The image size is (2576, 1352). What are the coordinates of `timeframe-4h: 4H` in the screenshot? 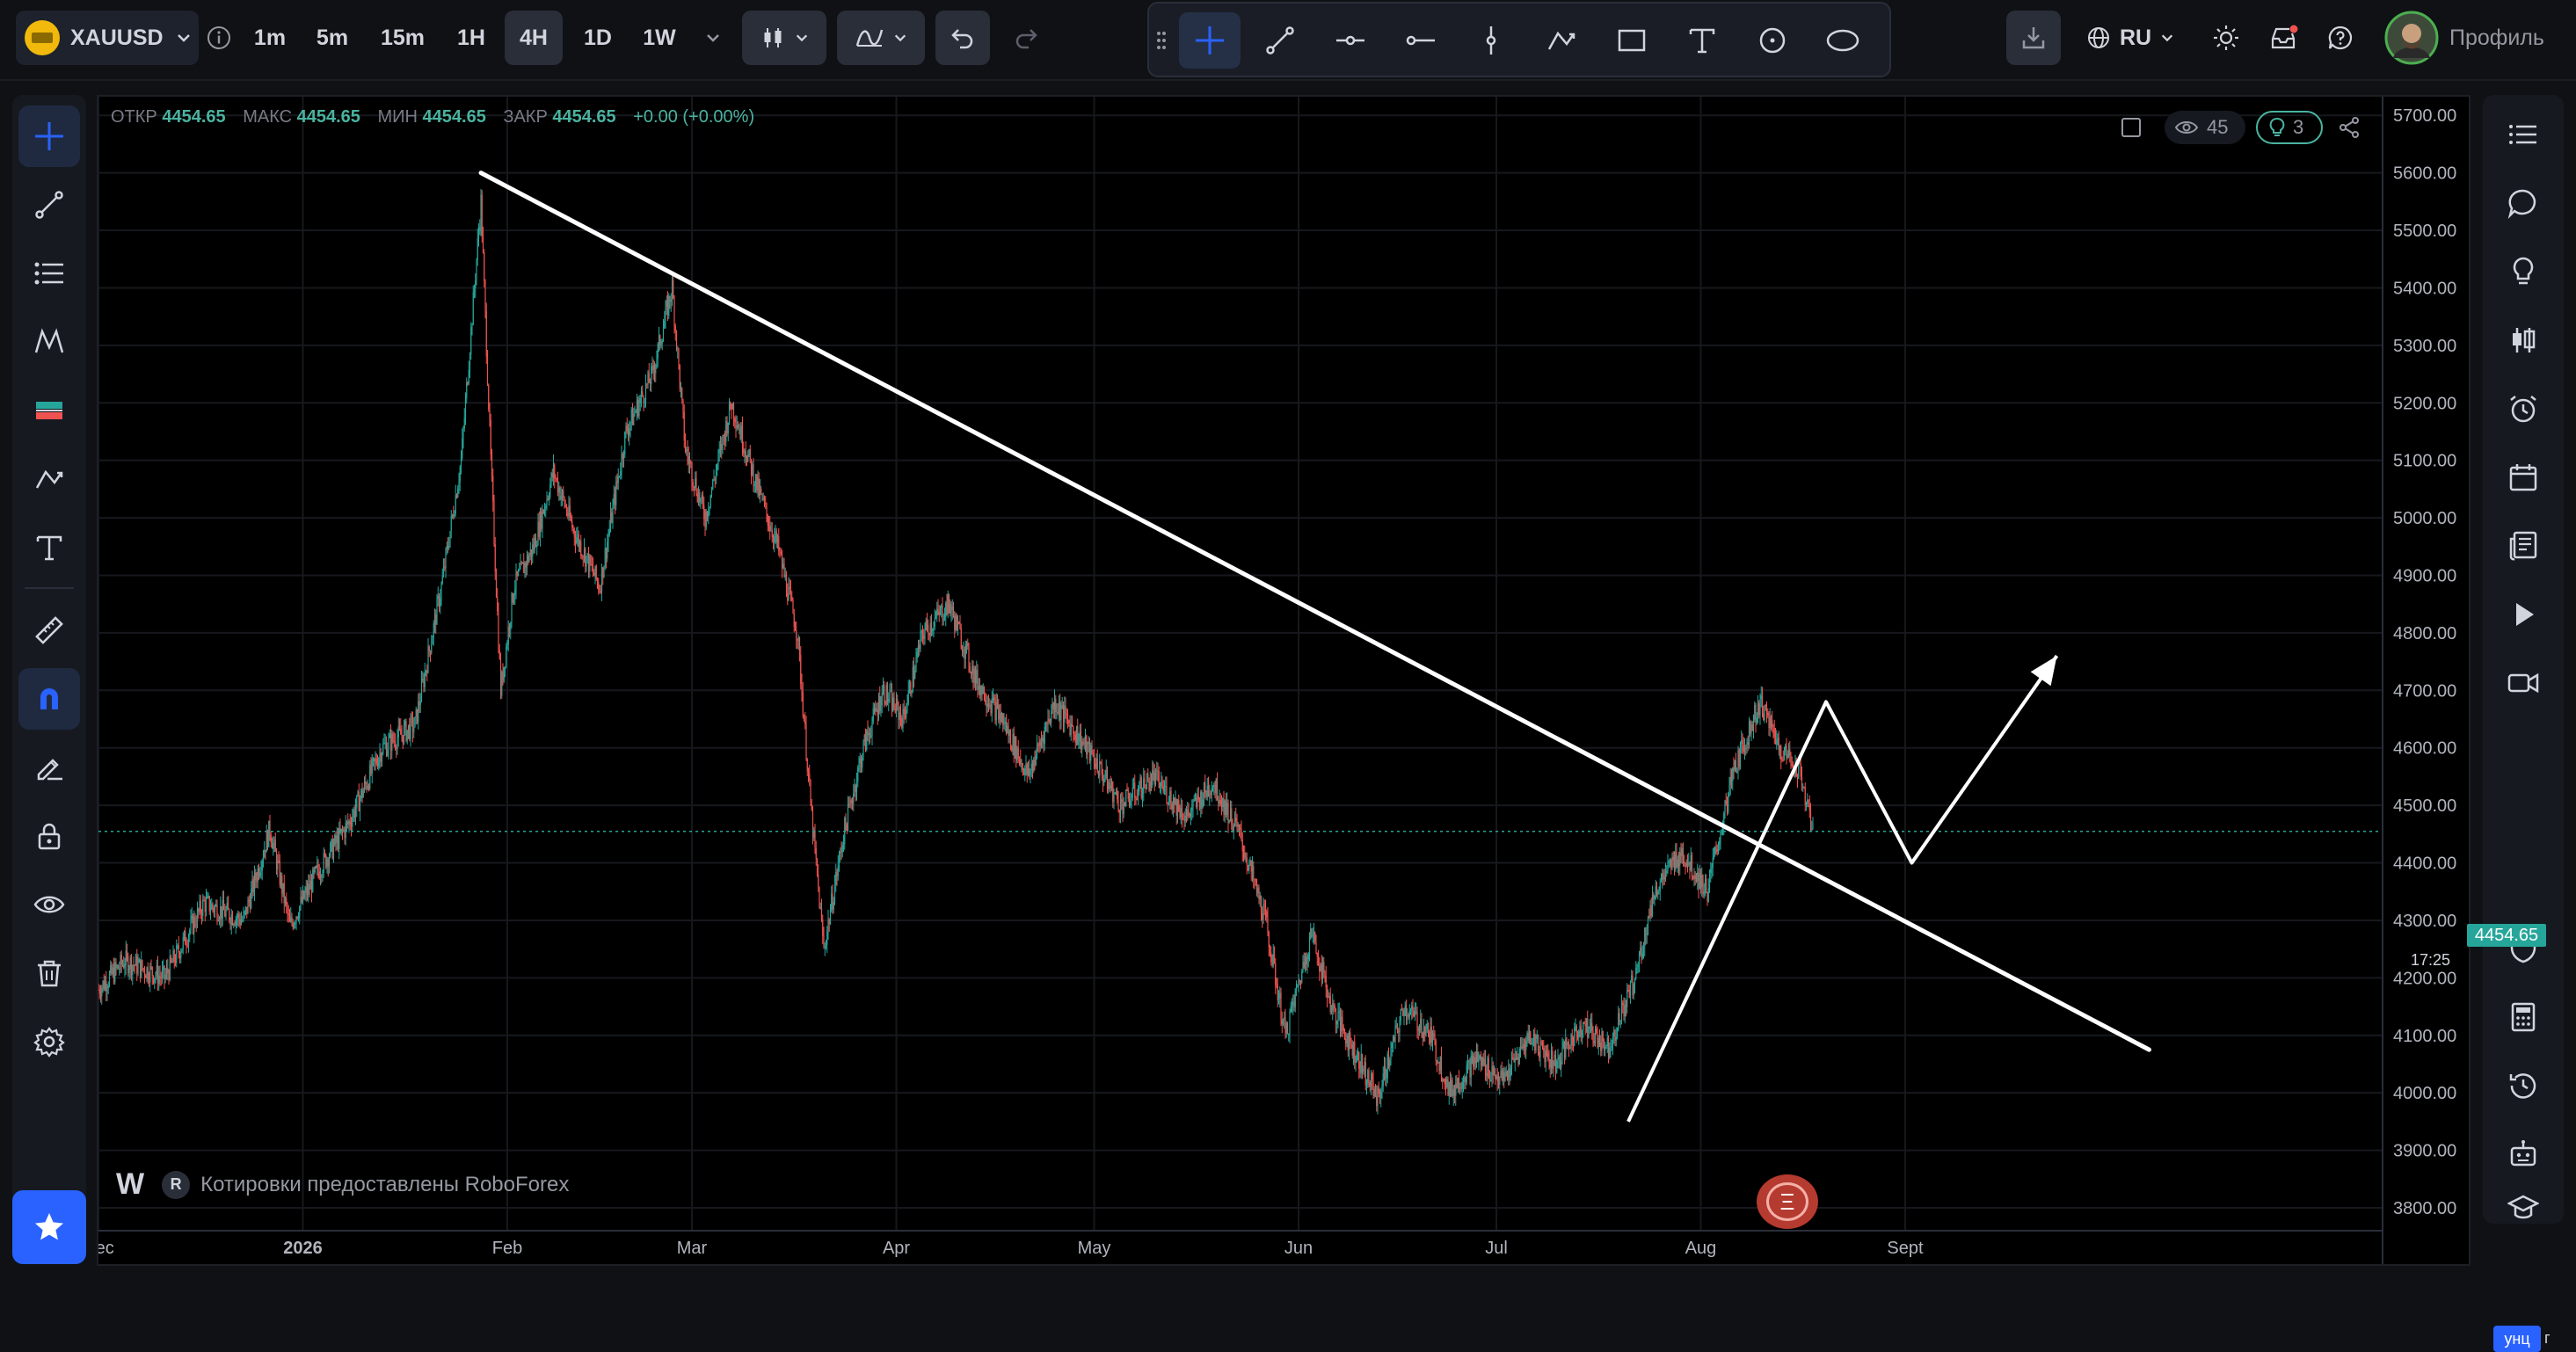 It's located at (534, 38).